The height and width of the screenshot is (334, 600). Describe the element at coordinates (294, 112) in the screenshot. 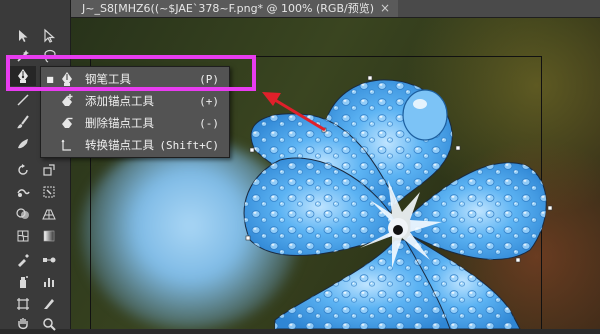

I see `red-arrow-annotation` at that location.